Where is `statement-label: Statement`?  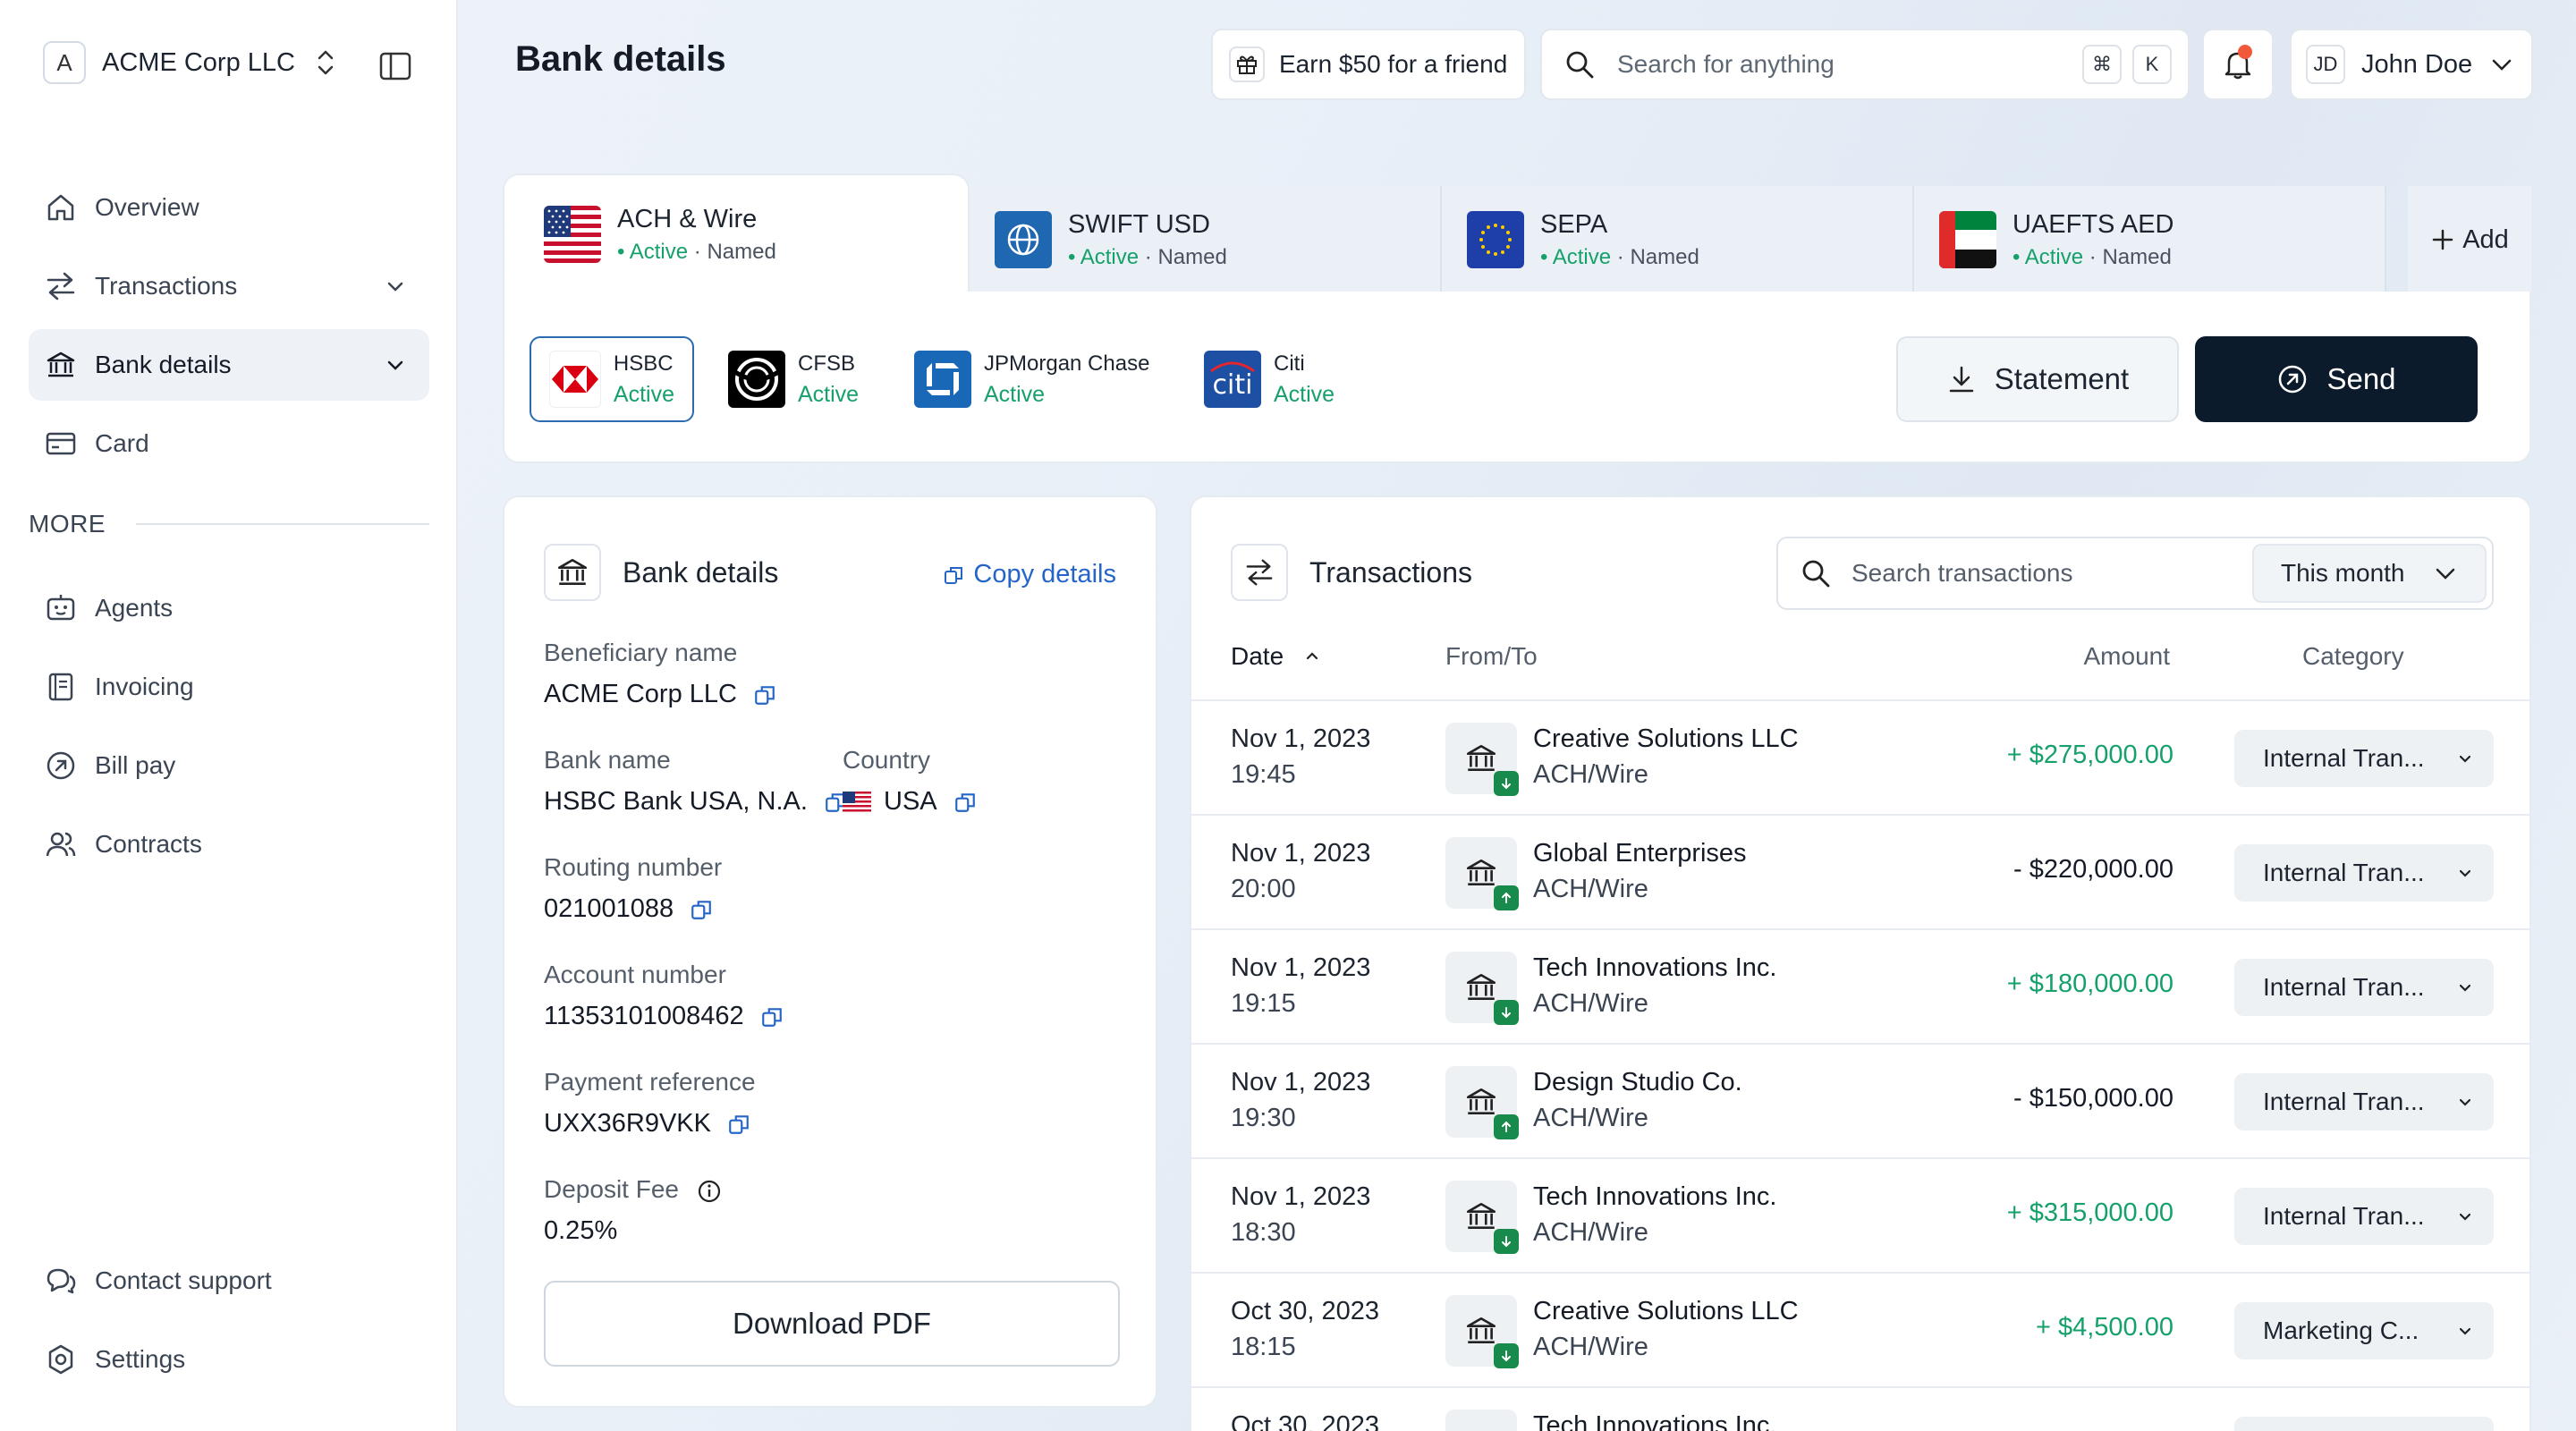 statement-label: Statement is located at coordinates (2062, 378).